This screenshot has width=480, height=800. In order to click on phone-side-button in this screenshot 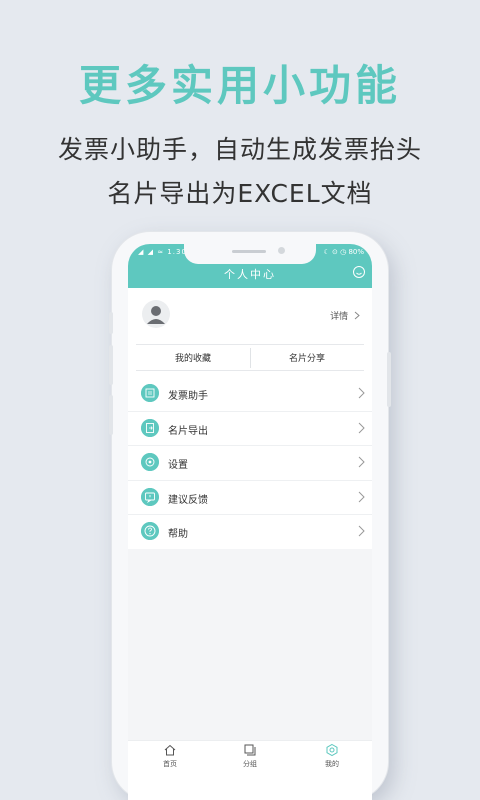, I will do `click(111, 323)`.